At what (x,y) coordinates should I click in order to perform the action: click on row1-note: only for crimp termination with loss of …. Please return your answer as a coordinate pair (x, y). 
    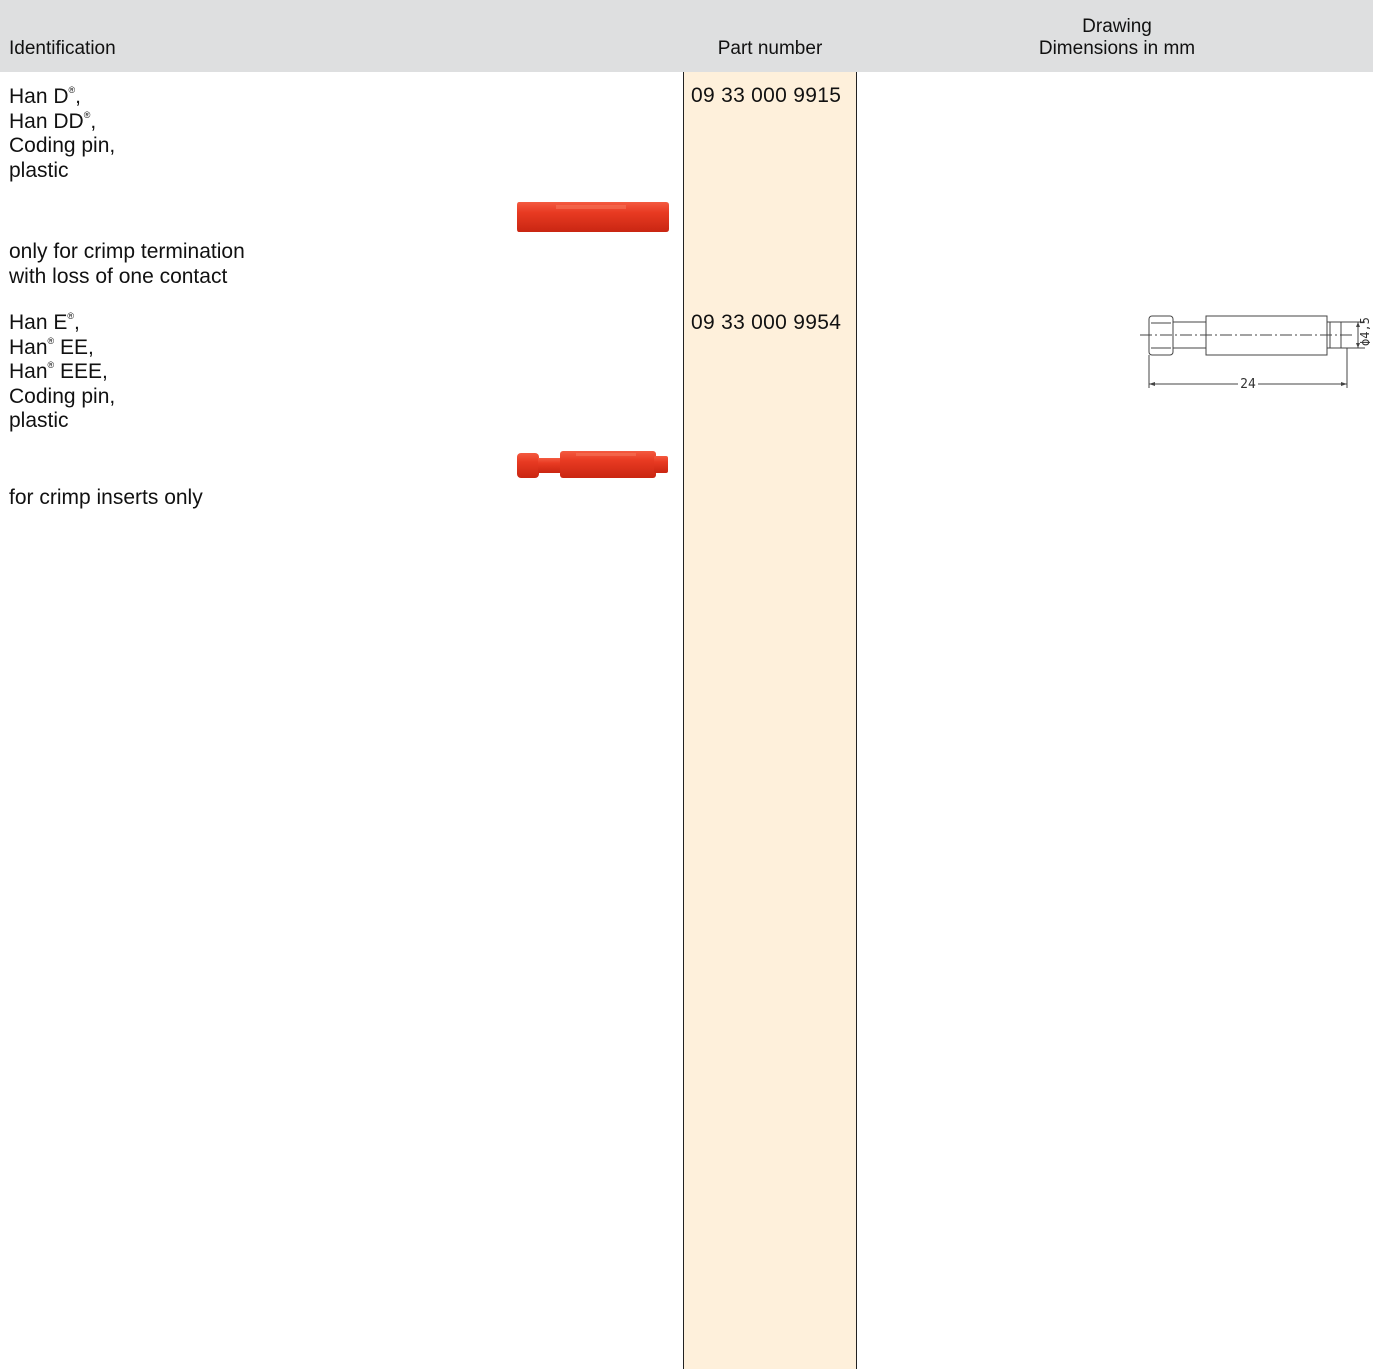
    Looking at the image, I should click on (127, 264).